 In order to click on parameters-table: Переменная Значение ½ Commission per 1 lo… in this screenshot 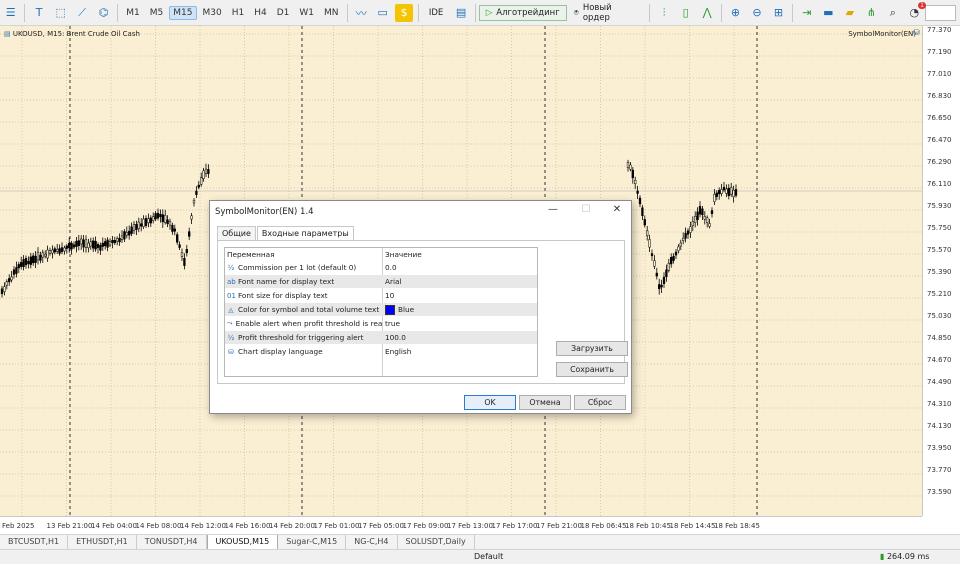, I will do `click(381, 312)`.